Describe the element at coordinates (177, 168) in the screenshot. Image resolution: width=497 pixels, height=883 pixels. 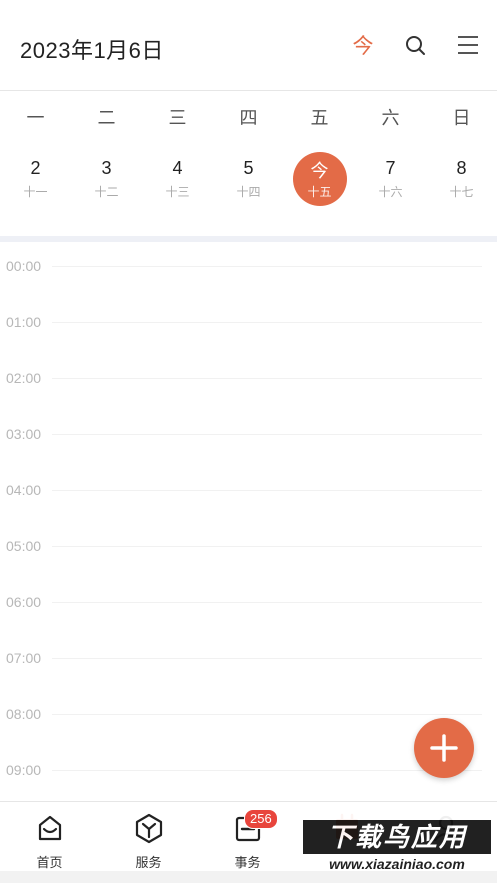
I see `date-number: 4` at that location.